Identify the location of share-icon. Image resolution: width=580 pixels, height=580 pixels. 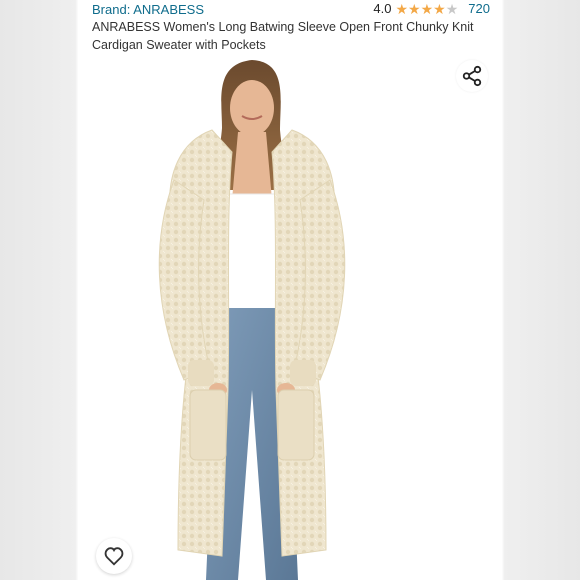
(472, 76).